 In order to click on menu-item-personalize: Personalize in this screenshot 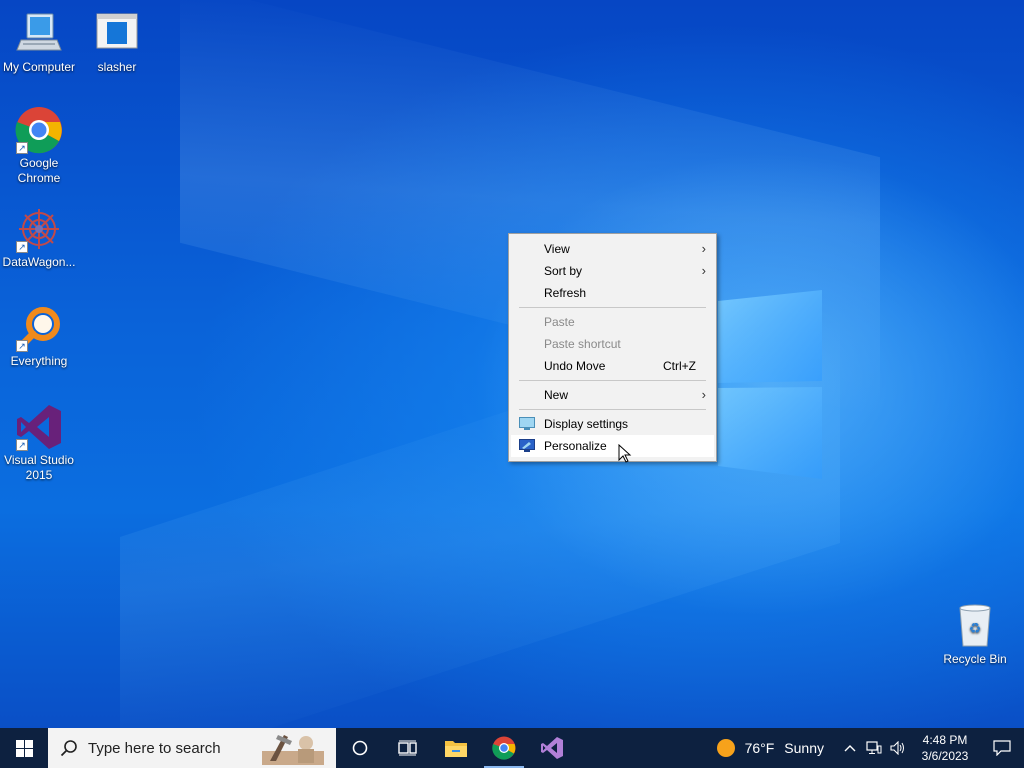, I will do `click(612, 446)`.